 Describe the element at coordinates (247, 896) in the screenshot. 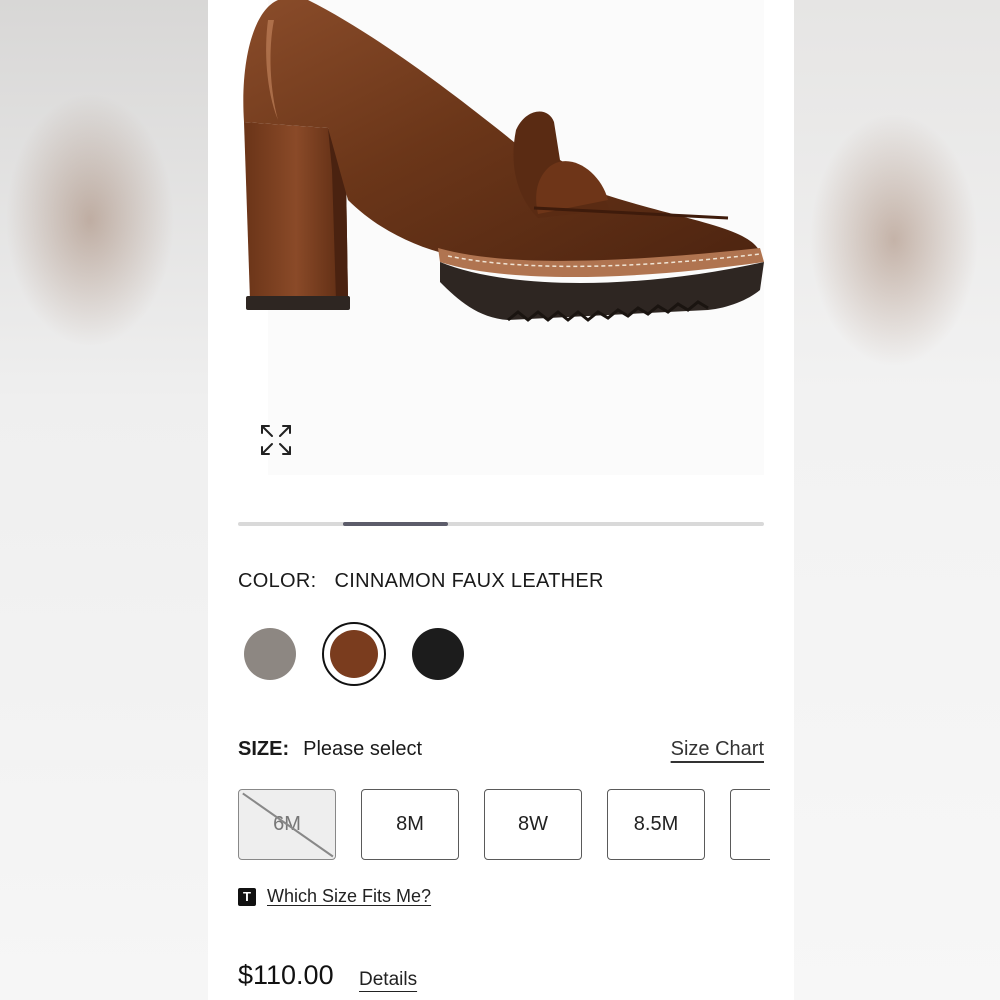

I see `t-logo-icon: T` at that location.